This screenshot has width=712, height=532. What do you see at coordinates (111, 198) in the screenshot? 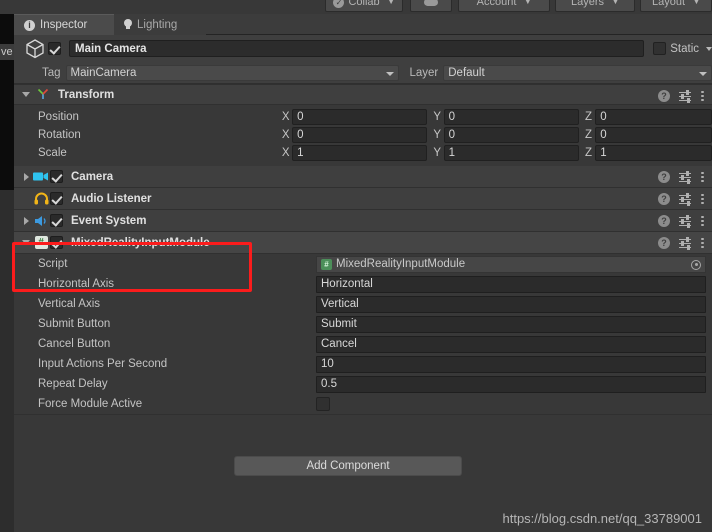
I see `component-title-audio-listener: Audio Listener` at bounding box center [111, 198].